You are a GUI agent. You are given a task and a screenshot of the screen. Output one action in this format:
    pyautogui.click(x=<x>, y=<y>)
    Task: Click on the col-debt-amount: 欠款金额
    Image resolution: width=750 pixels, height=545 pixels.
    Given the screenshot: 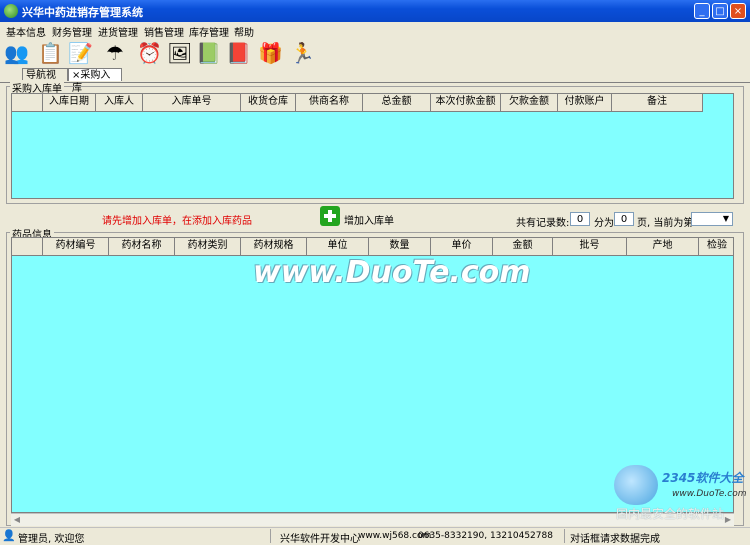 What is the action you would take?
    pyautogui.click(x=529, y=102)
    